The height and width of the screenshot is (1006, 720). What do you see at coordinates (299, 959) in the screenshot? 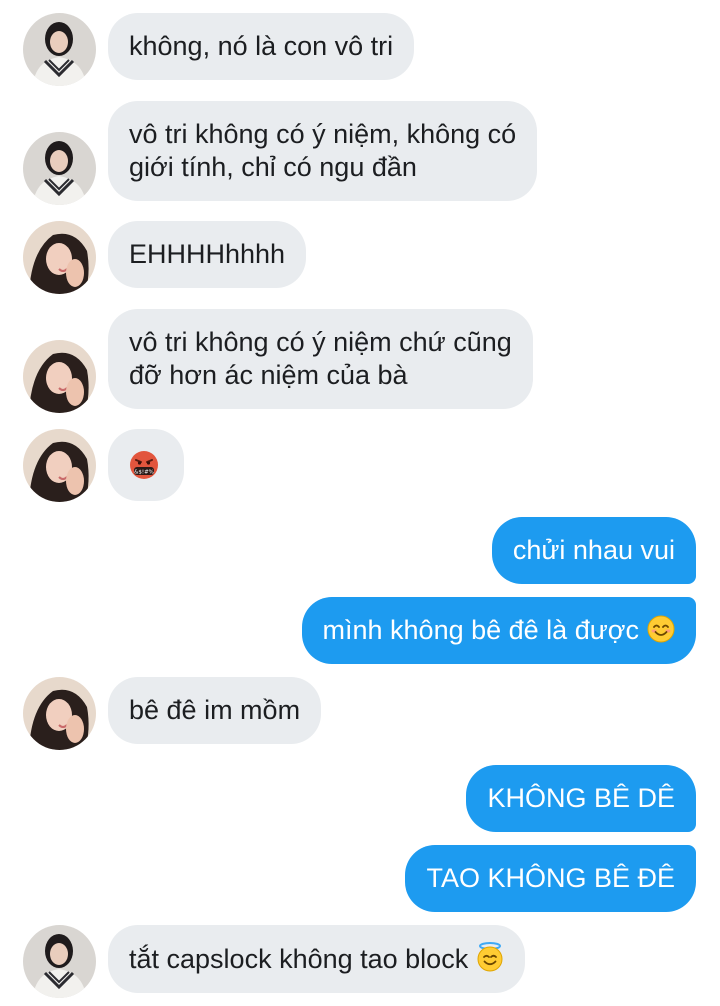
I see `message-text: tắt capslock không tao block` at bounding box center [299, 959].